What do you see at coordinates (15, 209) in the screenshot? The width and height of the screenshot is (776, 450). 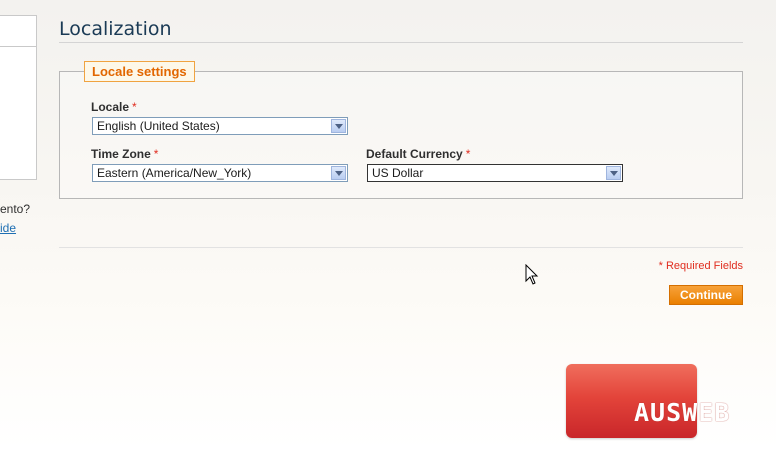 I see `sidebar-question-text: ento?` at bounding box center [15, 209].